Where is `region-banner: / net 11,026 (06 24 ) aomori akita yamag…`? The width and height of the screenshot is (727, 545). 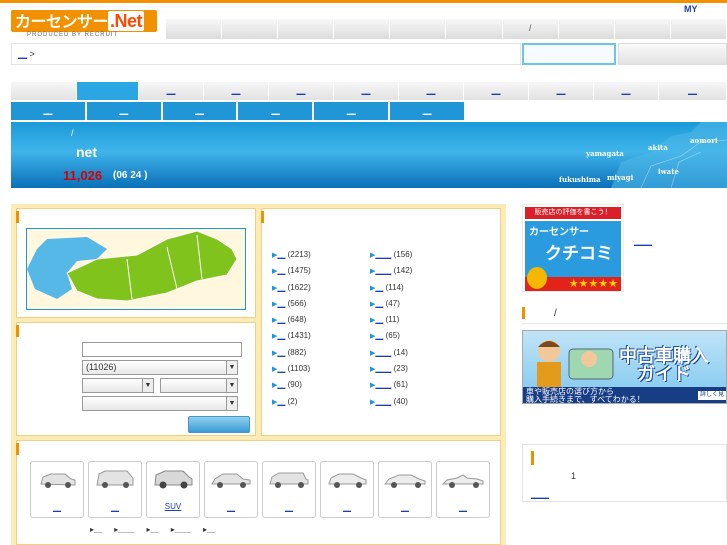 region-banner: / net 11,026 (06 24 ) aomori akita yamag… is located at coordinates (369, 155).